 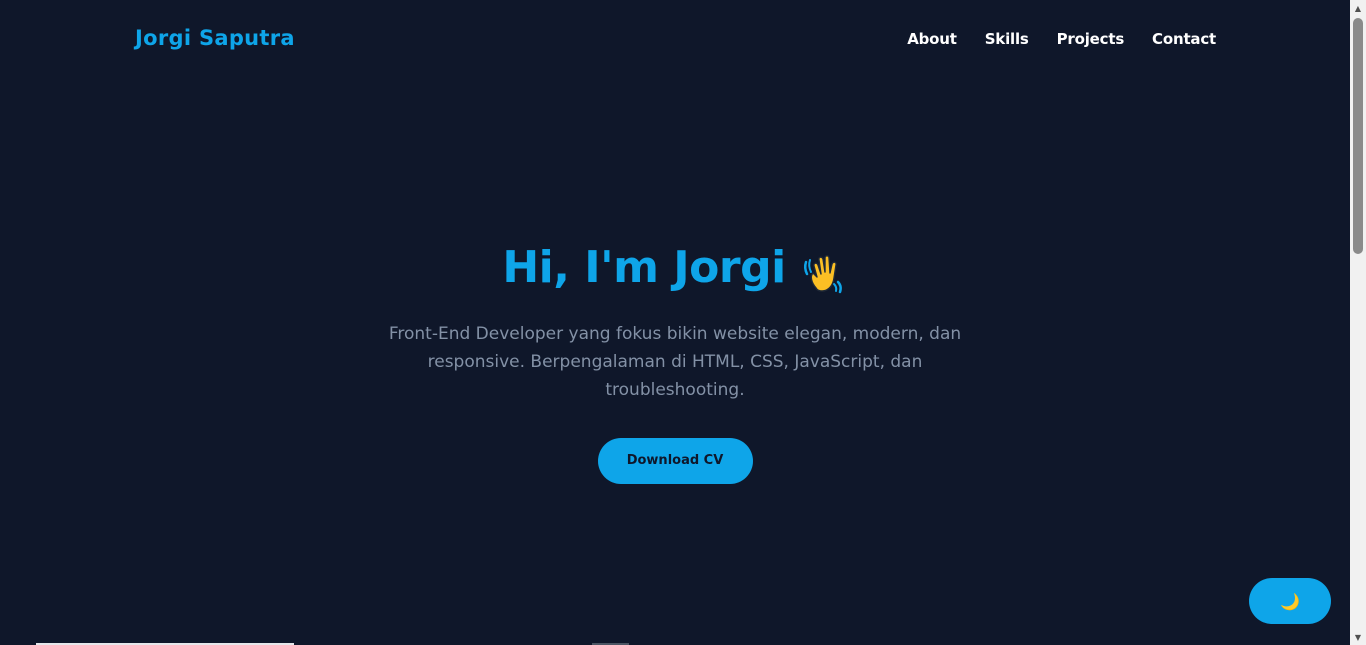 What do you see at coordinates (1358, 8) in the screenshot?
I see `scroll-up-arrow-icon: ▲` at bounding box center [1358, 8].